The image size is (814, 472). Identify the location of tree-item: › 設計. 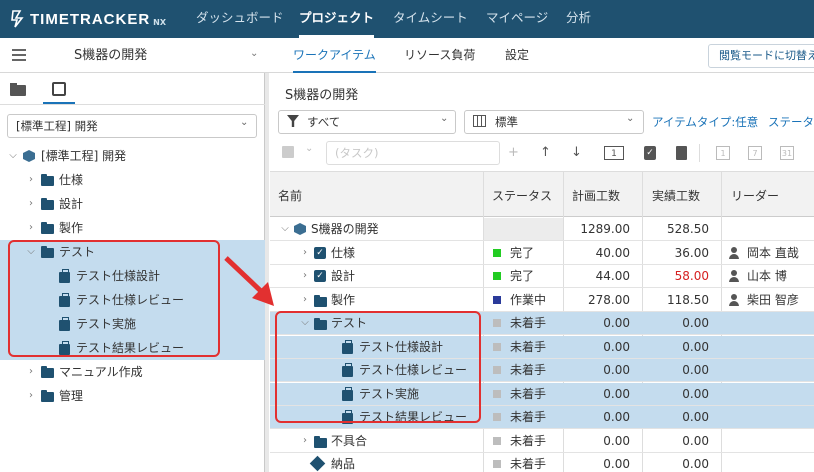
(132, 204).